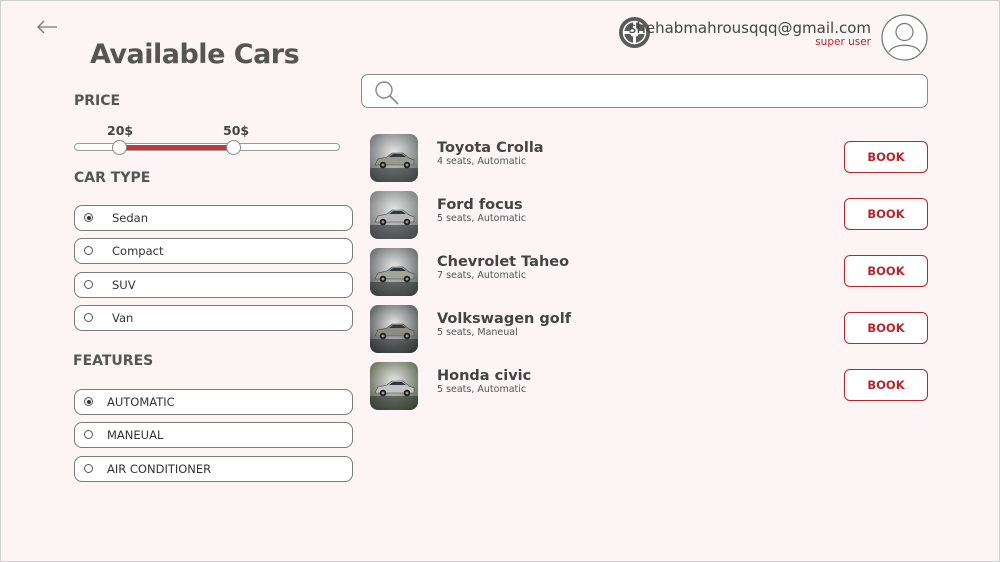 This screenshot has height=562, width=1000. What do you see at coordinates (112, 178) in the screenshot?
I see `car-type-heading: CAR TYPE` at bounding box center [112, 178].